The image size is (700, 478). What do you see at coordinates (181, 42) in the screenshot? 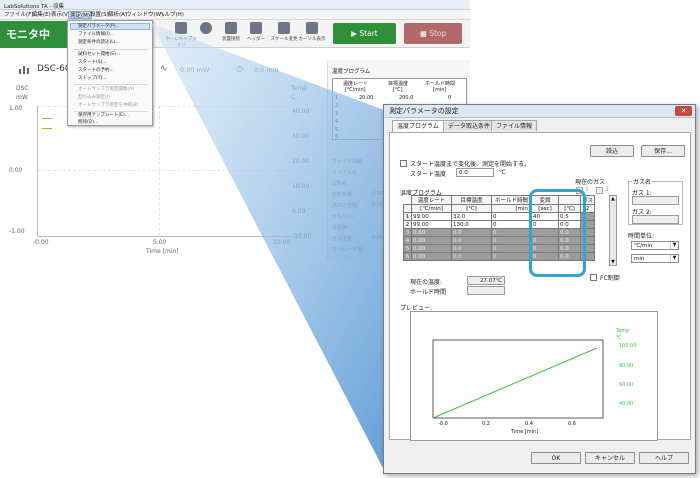
I see `toolbar-home-label: ホームキャプション` at bounding box center [181, 42].